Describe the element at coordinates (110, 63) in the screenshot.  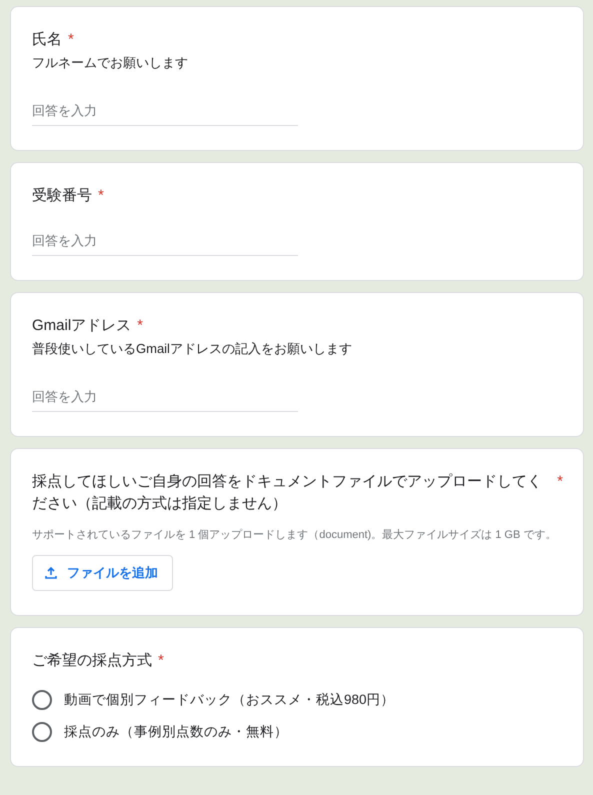
I see `question-description: フルネームでお願いします` at that location.